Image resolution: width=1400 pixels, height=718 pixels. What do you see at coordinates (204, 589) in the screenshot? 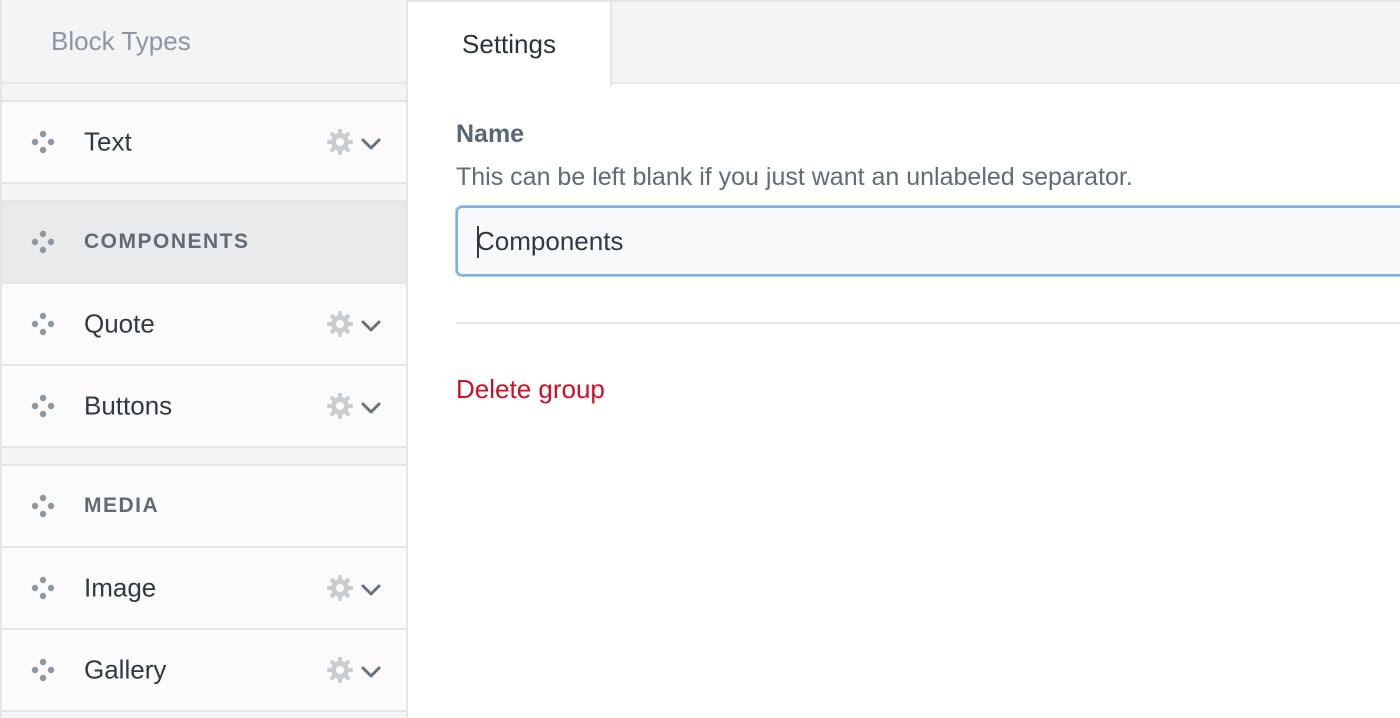
I see `sidebar-item-image: Image` at bounding box center [204, 589].